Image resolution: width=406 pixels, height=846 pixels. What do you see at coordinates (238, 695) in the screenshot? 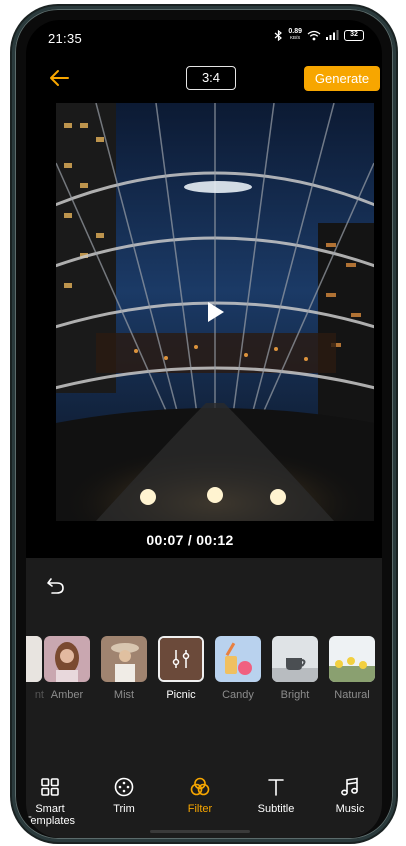
I see `filter-label: Candy` at bounding box center [238, 695].